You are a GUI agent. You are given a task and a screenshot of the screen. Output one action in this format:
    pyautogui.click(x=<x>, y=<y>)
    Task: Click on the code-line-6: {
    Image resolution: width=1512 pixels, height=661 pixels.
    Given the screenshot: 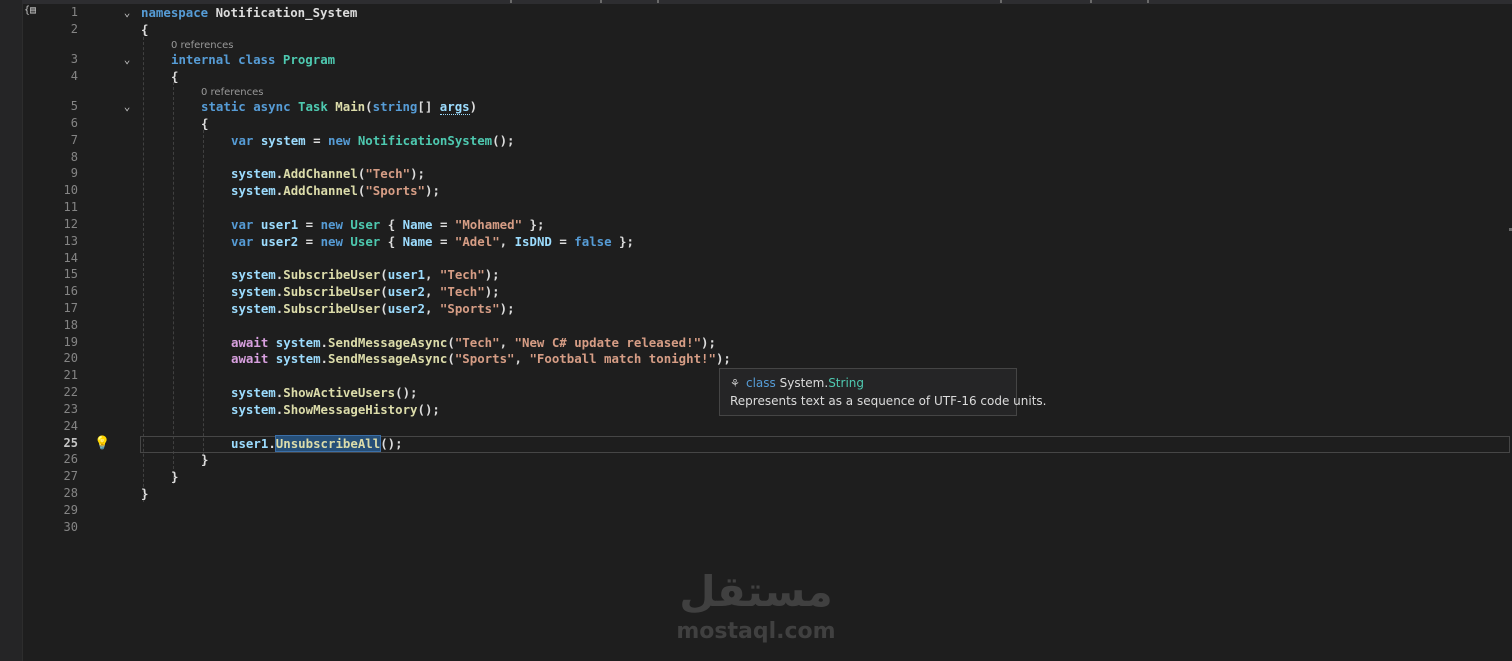 What is the action you would take?
    pyautogui.click(x=204, y=123)
    